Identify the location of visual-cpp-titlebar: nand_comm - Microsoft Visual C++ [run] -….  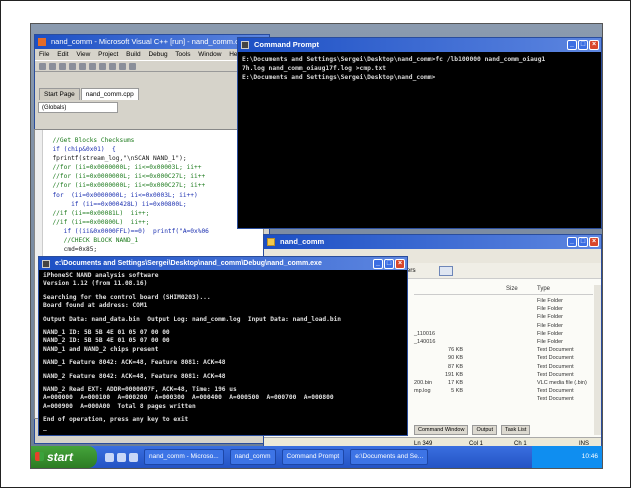
(152, 42).